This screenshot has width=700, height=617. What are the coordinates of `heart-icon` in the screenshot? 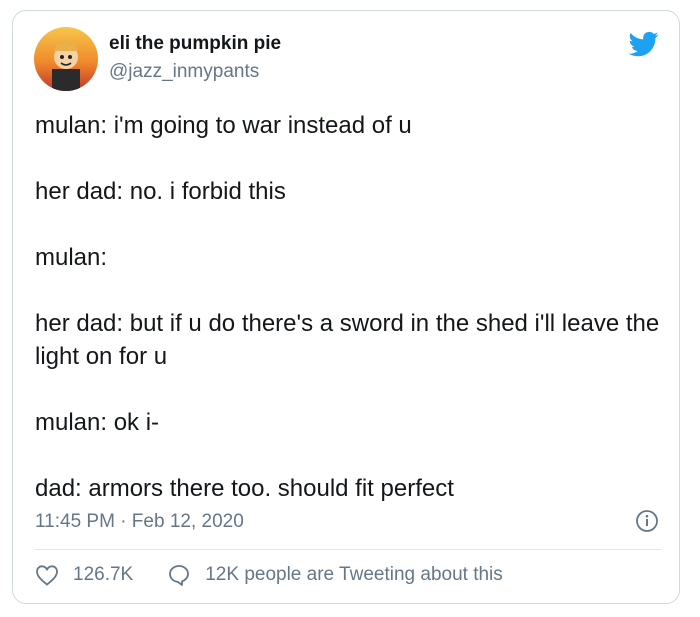 It's located at (47, 575).